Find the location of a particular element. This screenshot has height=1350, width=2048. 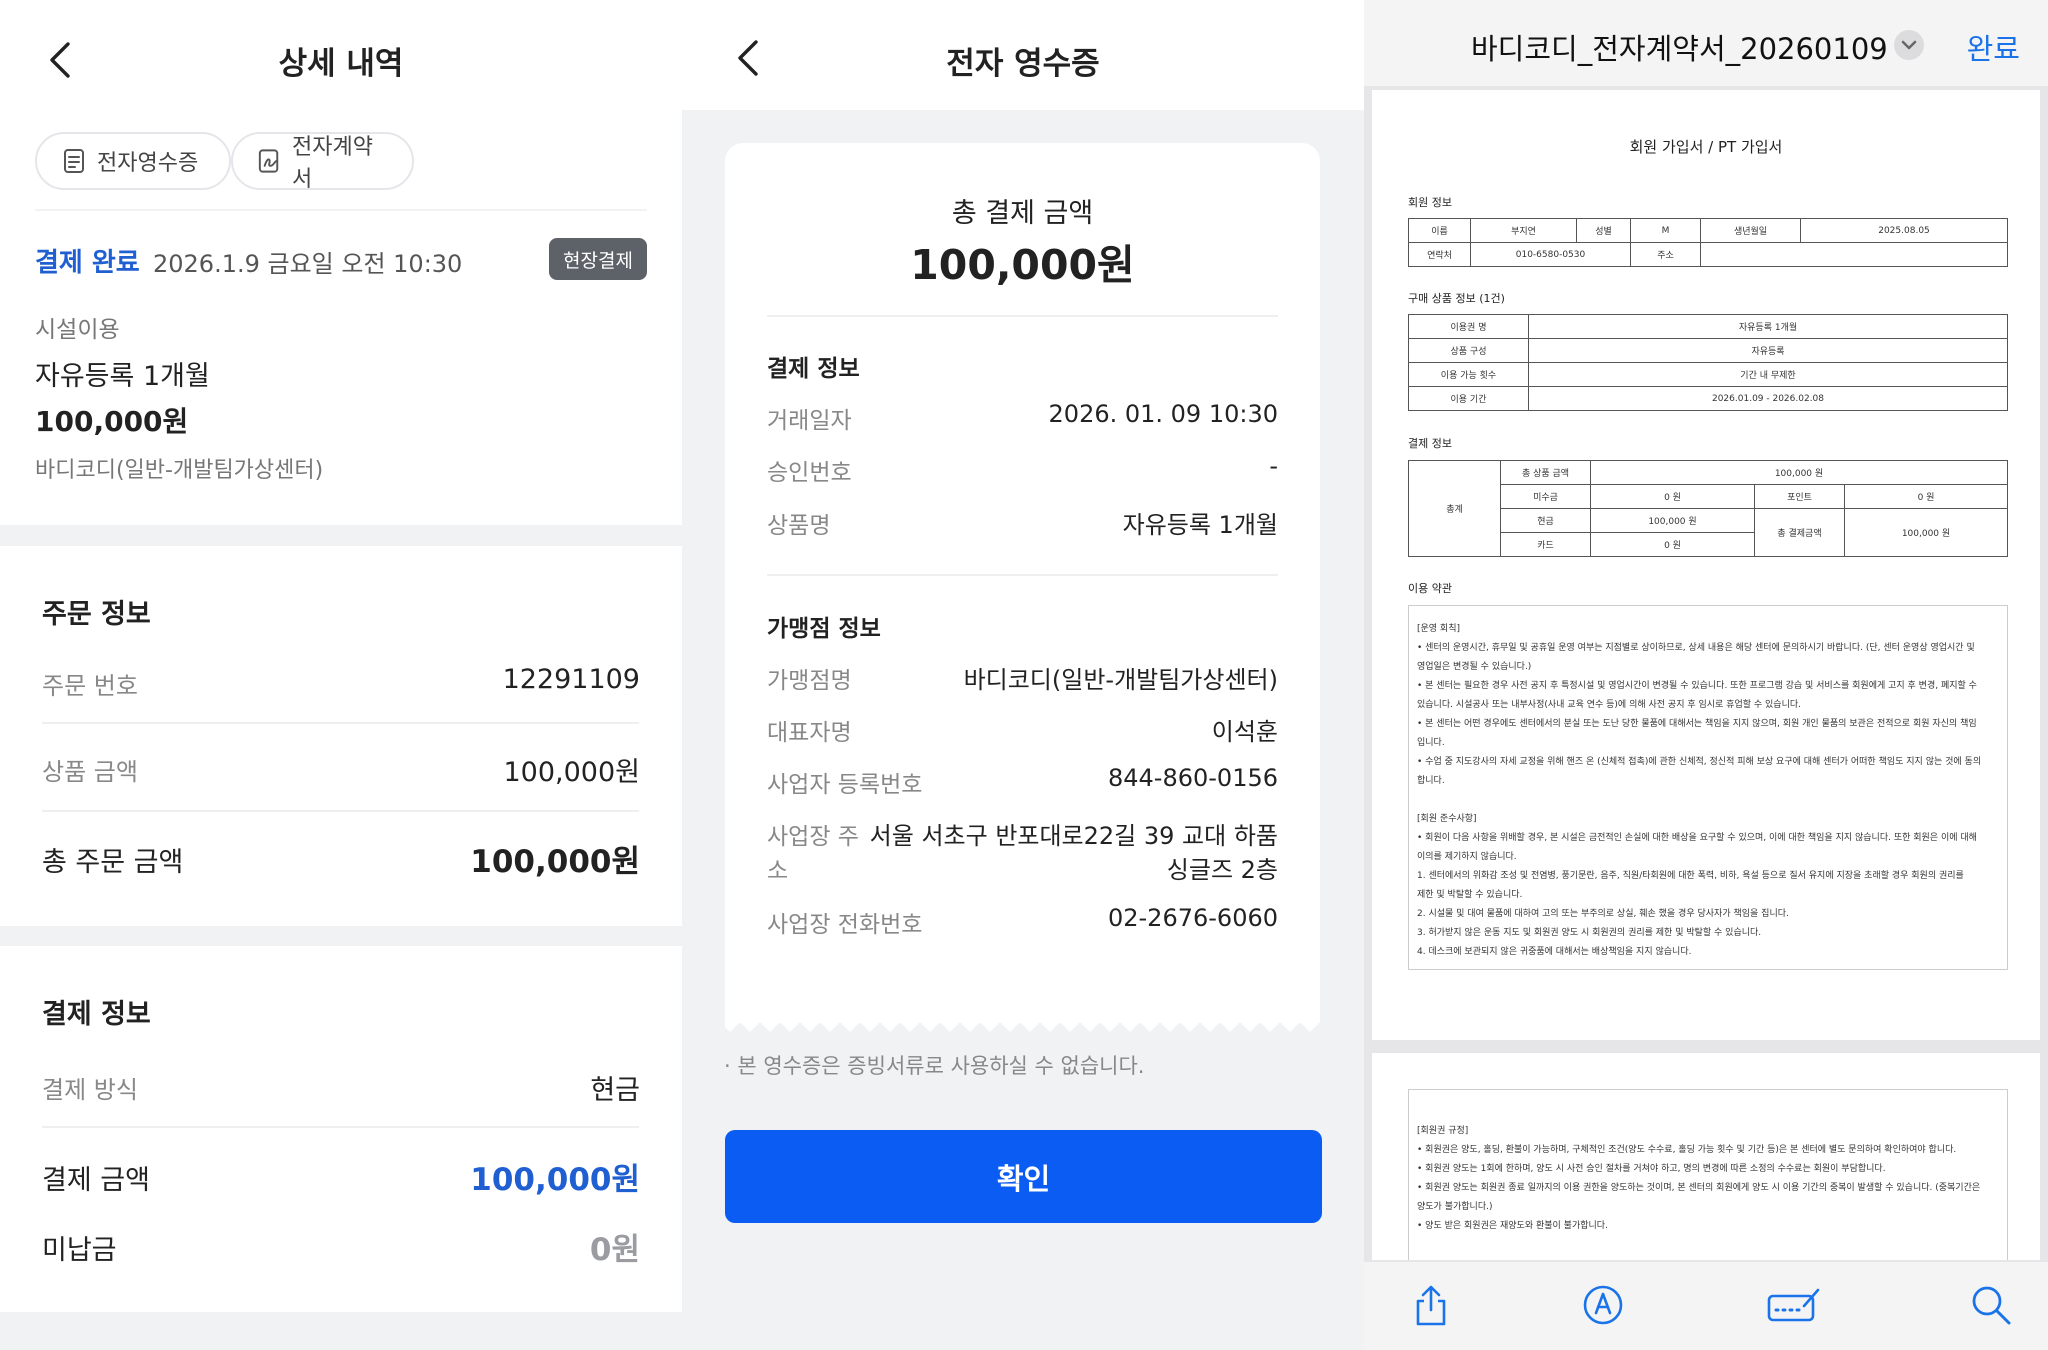

product-amount-value: 100,000원 is located at coordinates (572, 772).